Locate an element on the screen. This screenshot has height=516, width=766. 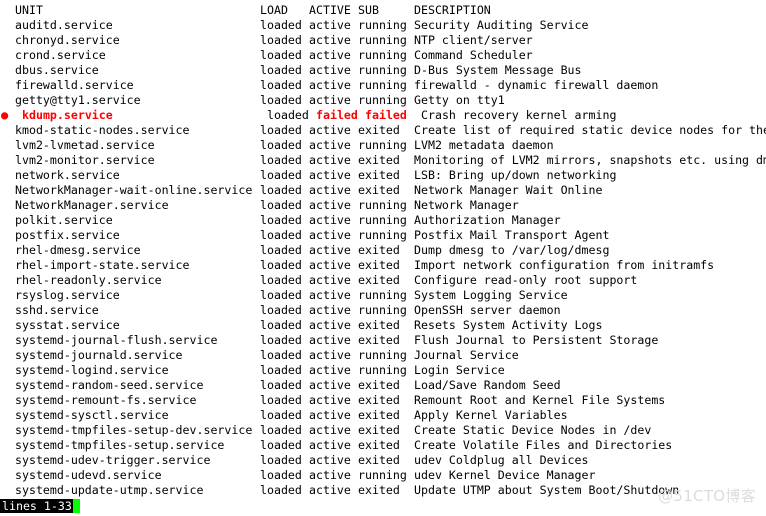
unit-description: udev Coldplug all Devices is located at coordinates (501, 460).